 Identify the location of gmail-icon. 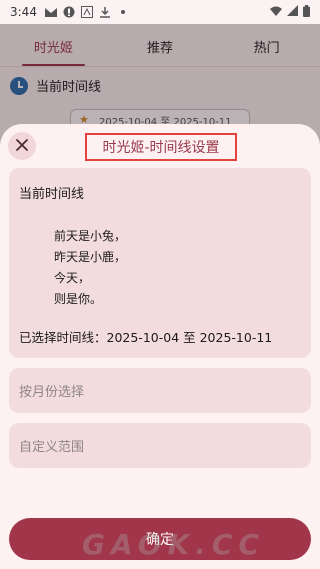
(50, 12).